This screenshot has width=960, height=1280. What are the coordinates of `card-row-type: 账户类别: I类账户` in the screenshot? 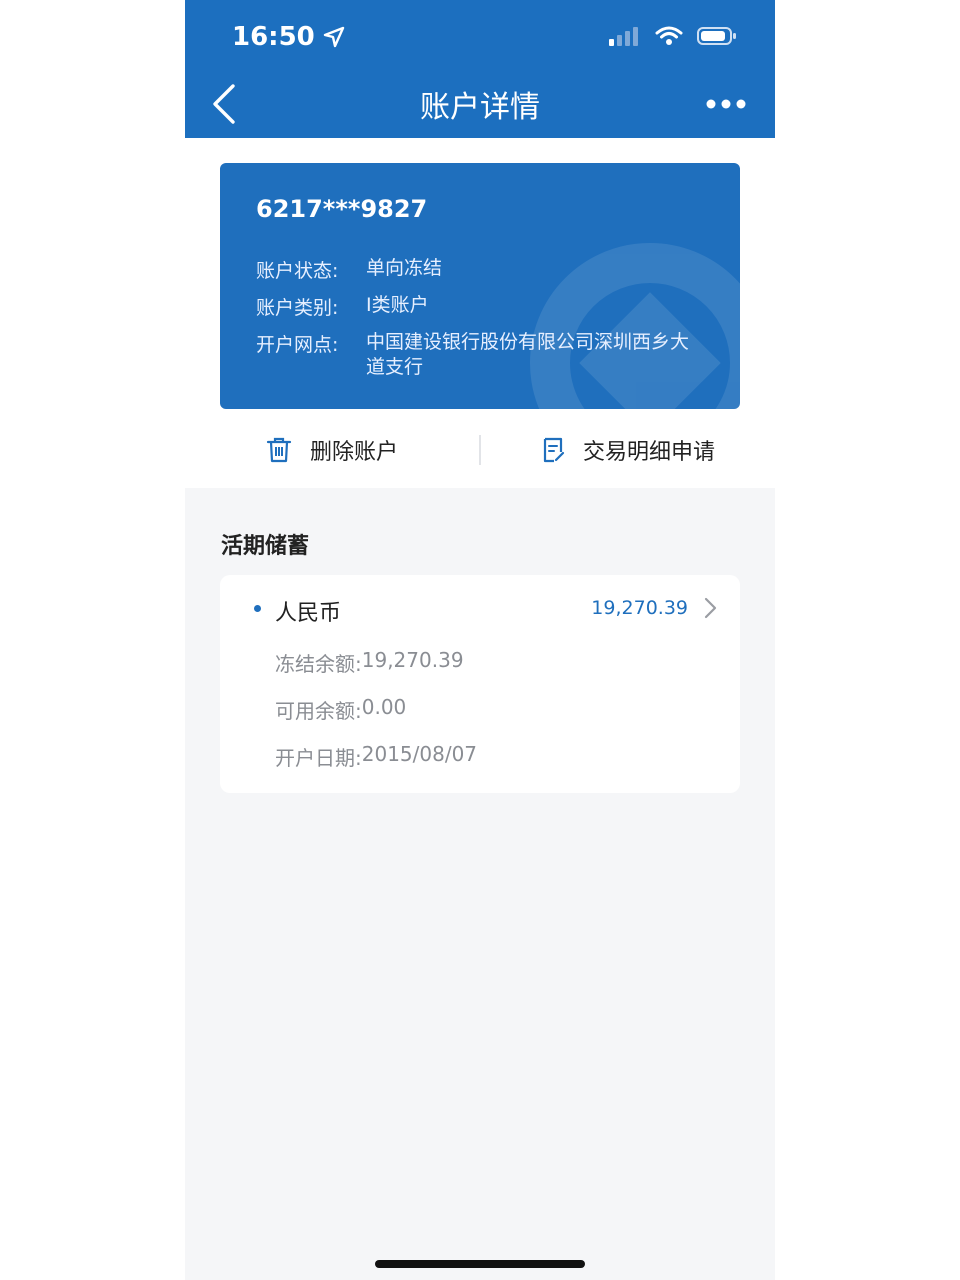 It's located at (481, 306).